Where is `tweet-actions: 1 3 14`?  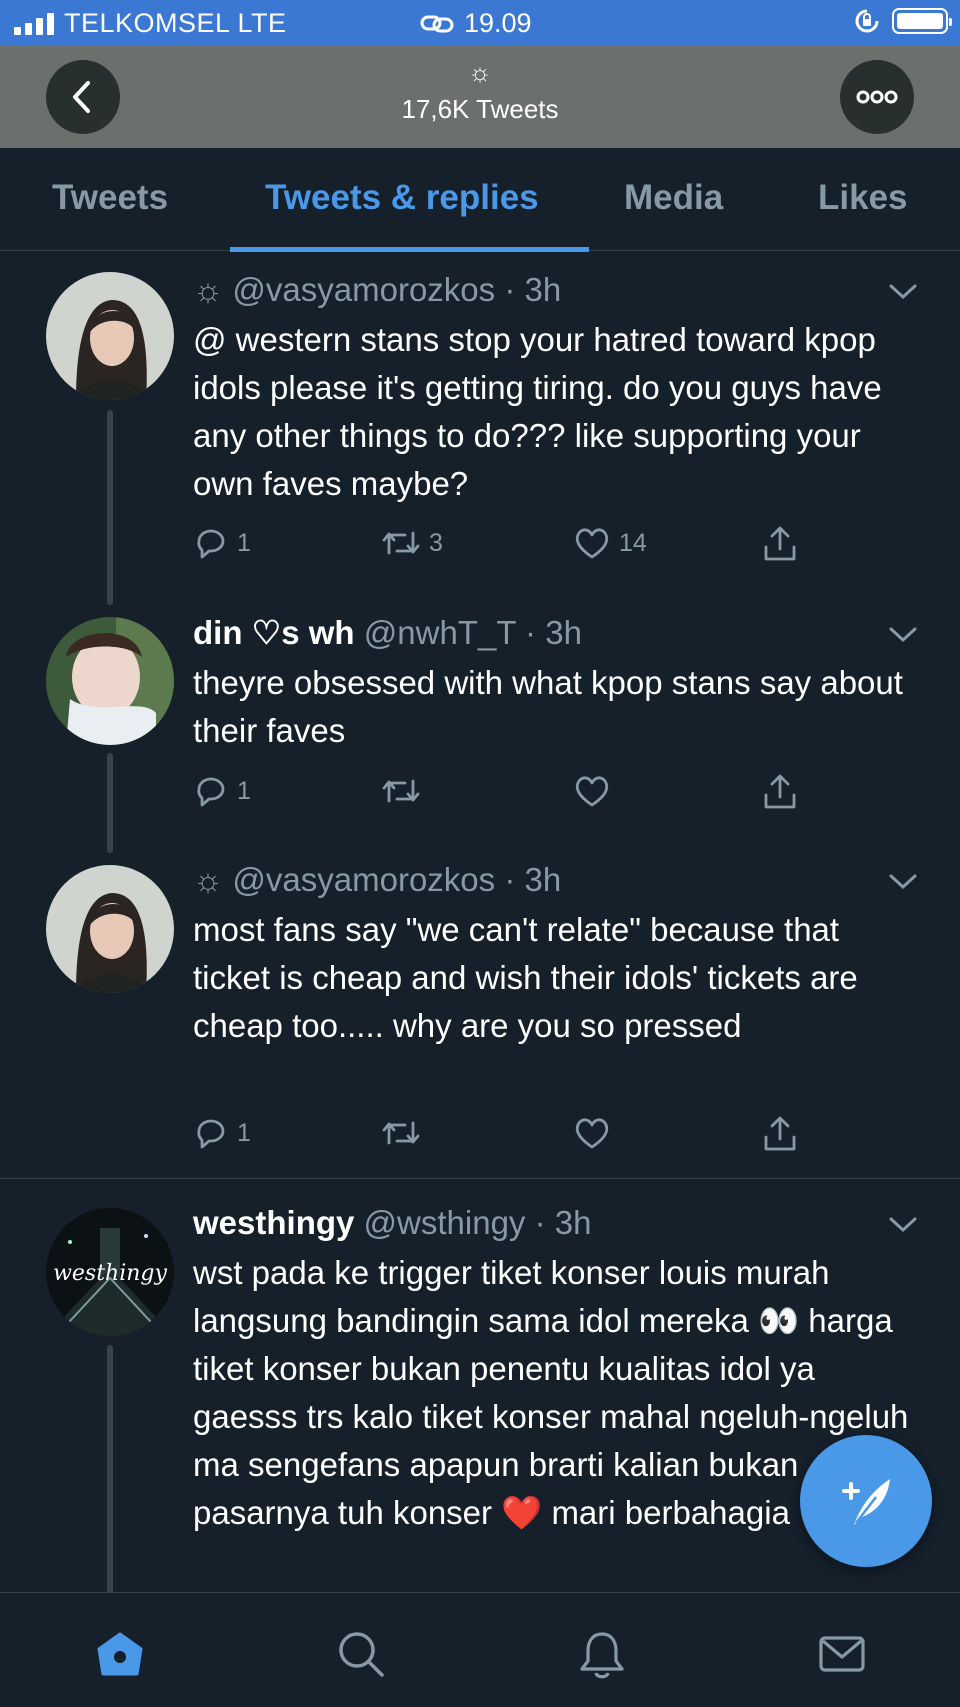
tweet-actions: 1 3 14 is located at coordinates (494, 545).